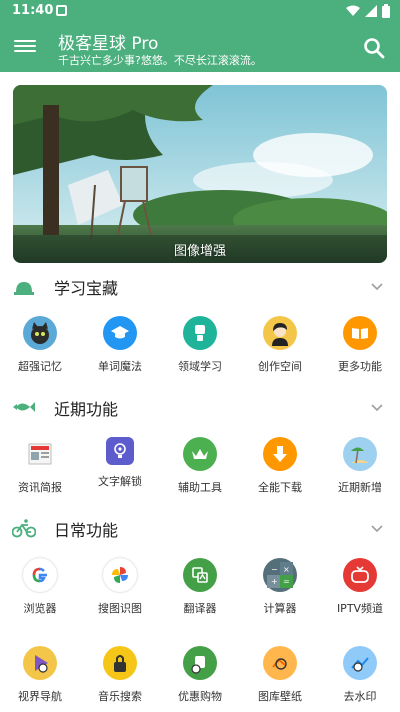 The width and height of the screenshot is (400, 712). I want to click on pinwheel-icon, so click(120, 575).